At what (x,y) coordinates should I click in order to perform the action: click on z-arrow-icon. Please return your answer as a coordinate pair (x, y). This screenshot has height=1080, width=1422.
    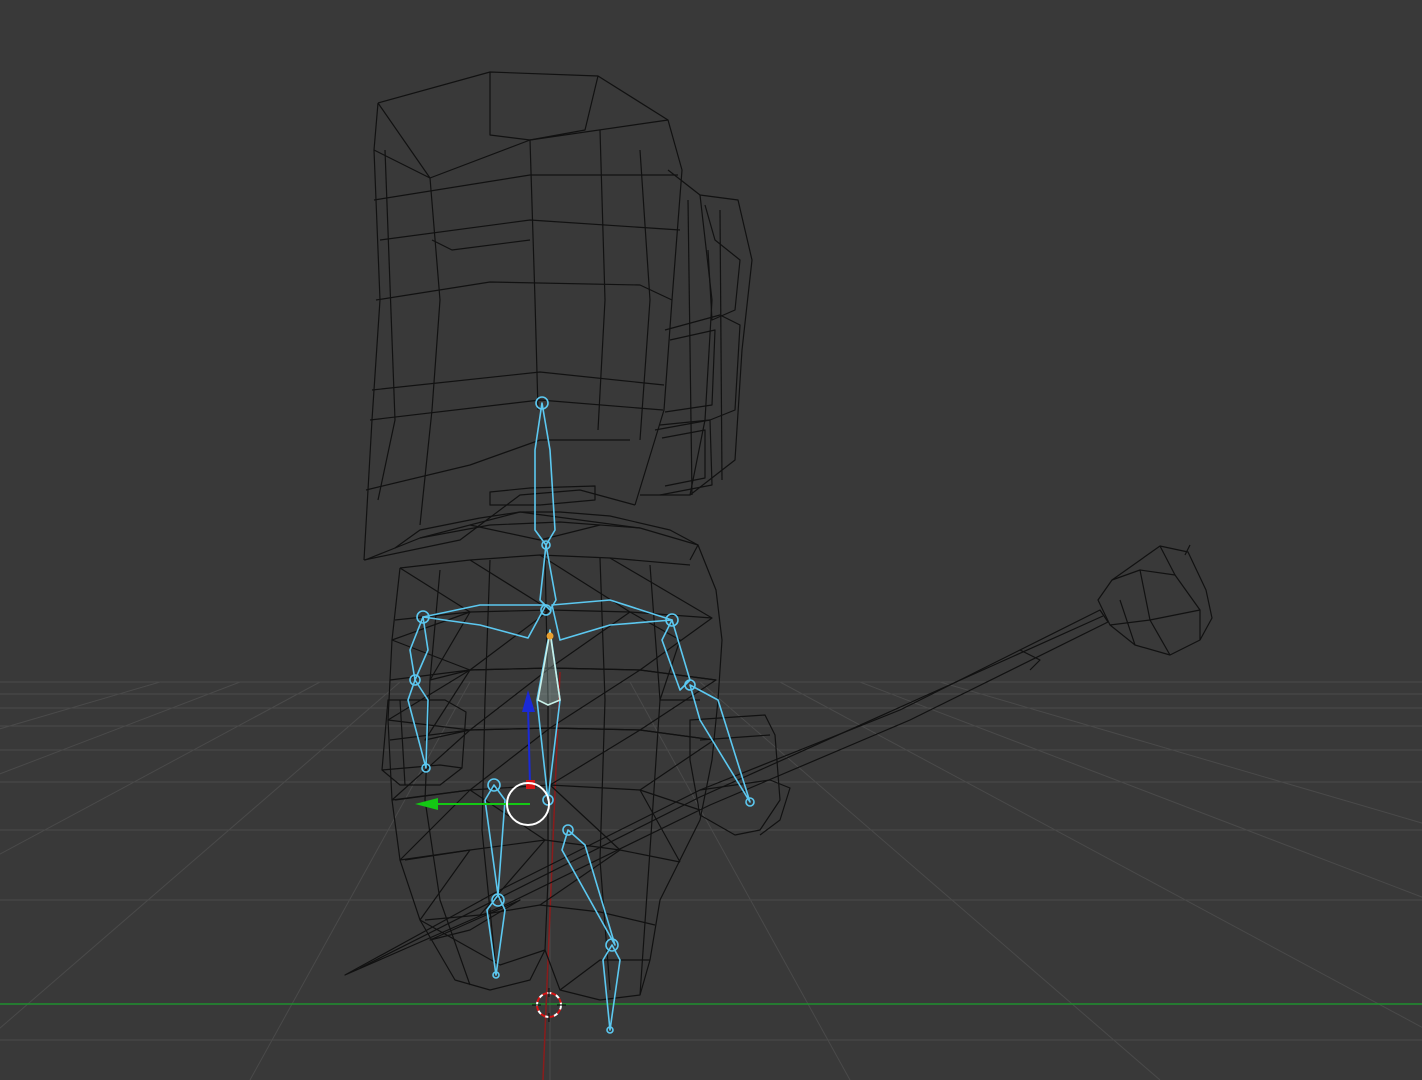
    Looking at the image, I should click on (528, 701).